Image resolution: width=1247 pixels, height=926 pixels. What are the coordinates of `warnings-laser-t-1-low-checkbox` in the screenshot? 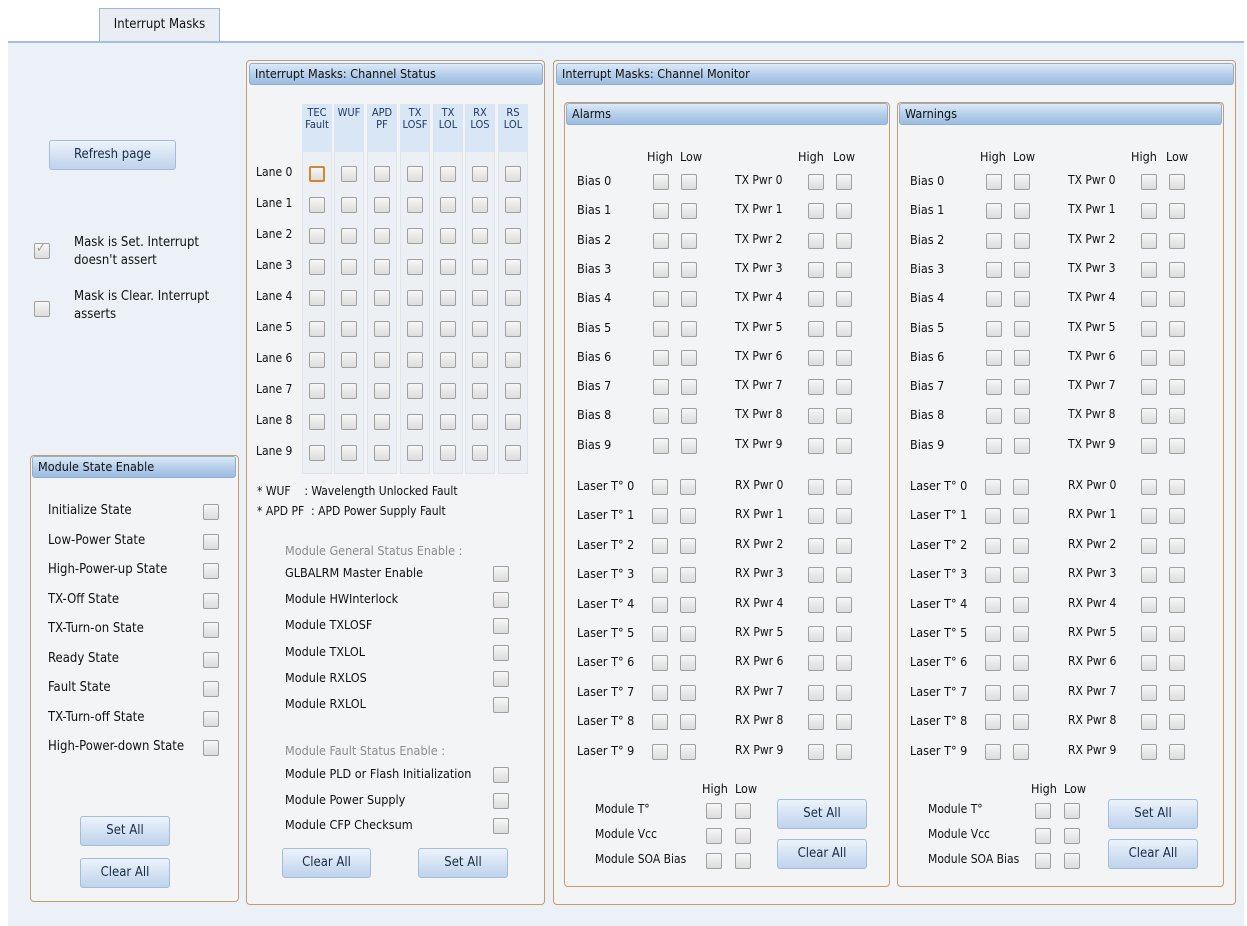 It's located at (1021, 516).